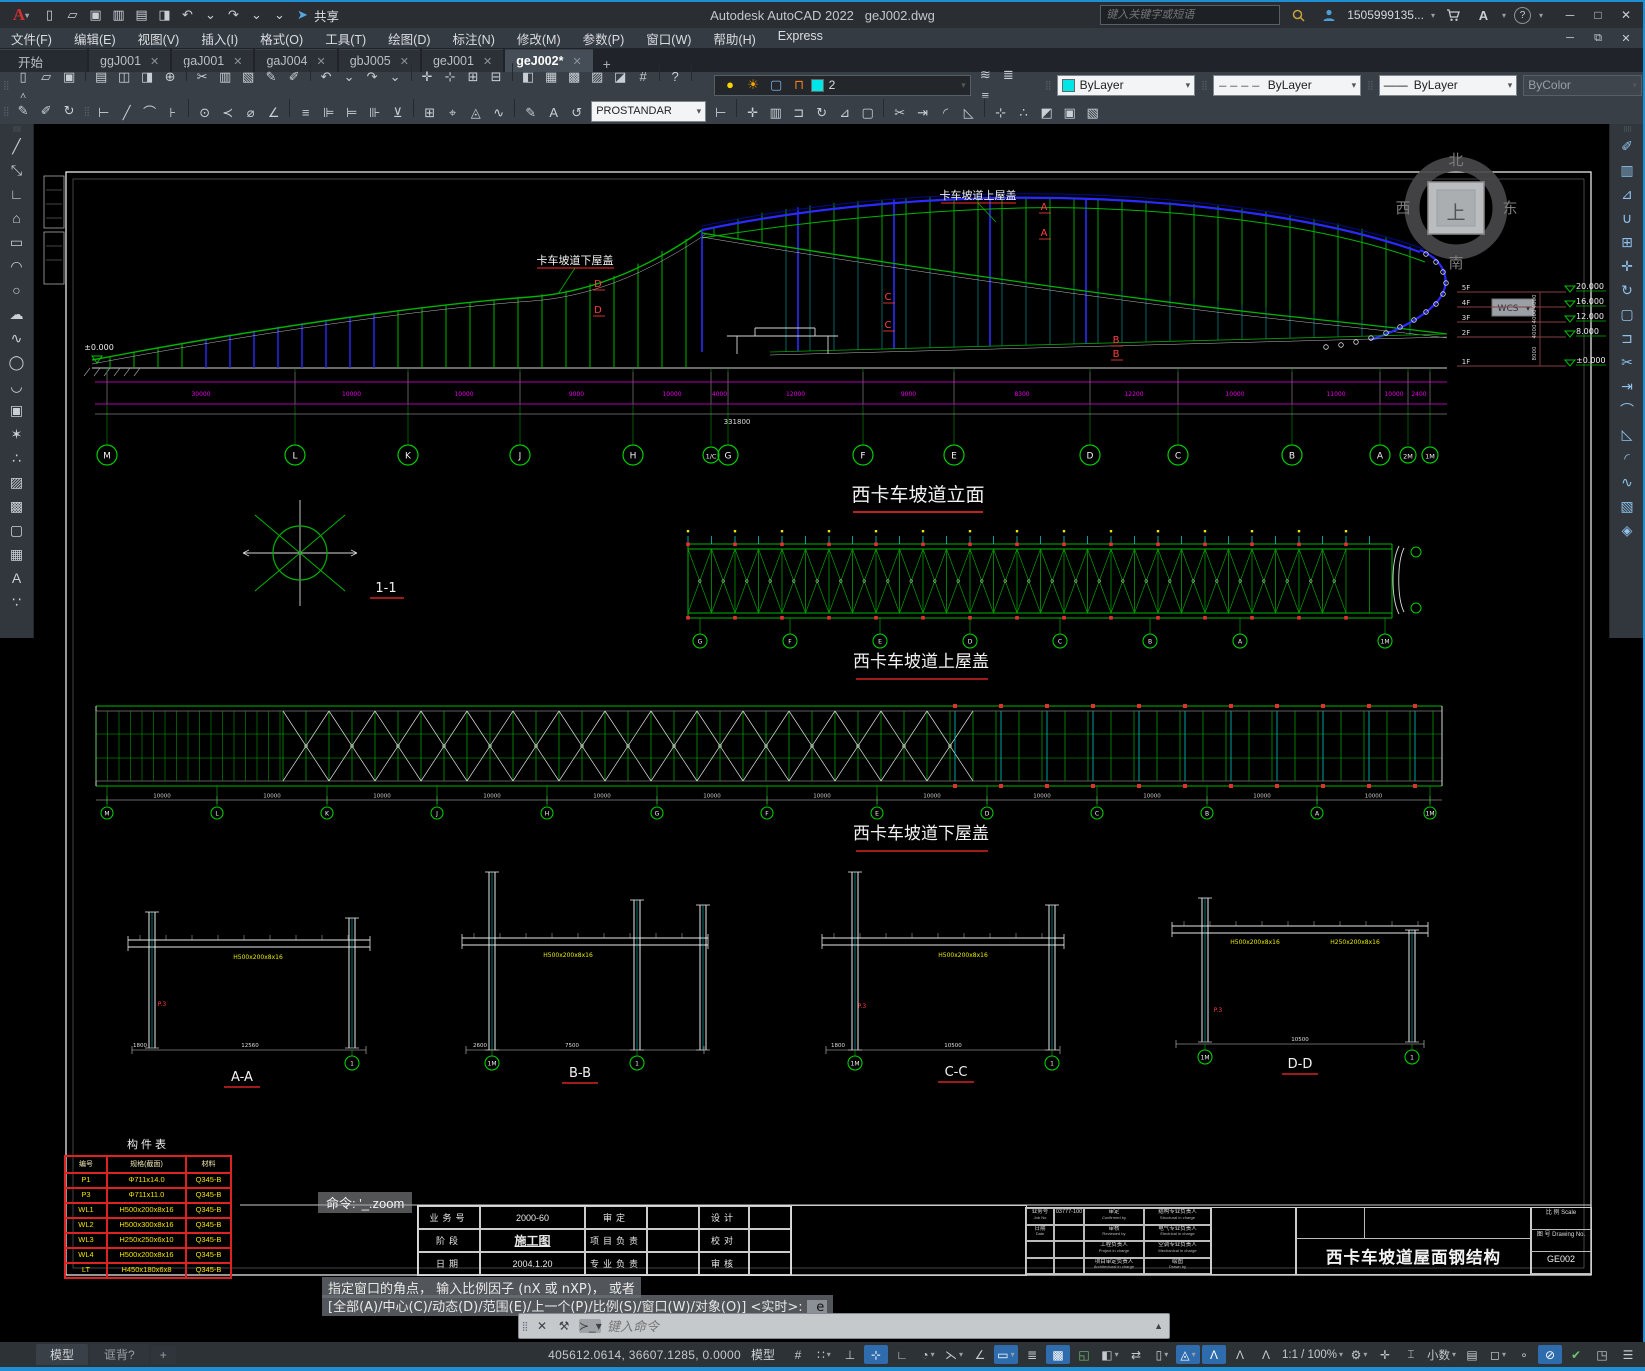  What do you see at coordinates (734, 38) in the screenshot?
I see `menu-h: 帮助(H)` at bounding box center [734, 38].